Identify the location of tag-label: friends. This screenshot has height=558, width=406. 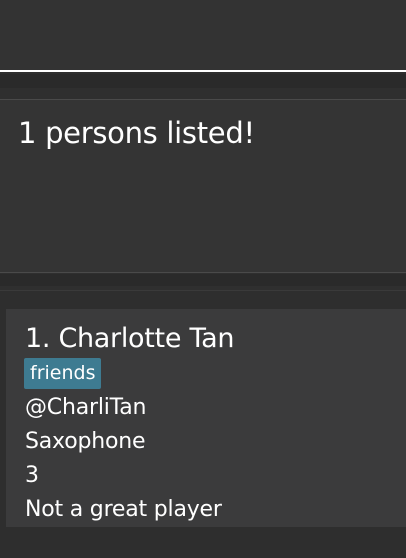
(63, 373).